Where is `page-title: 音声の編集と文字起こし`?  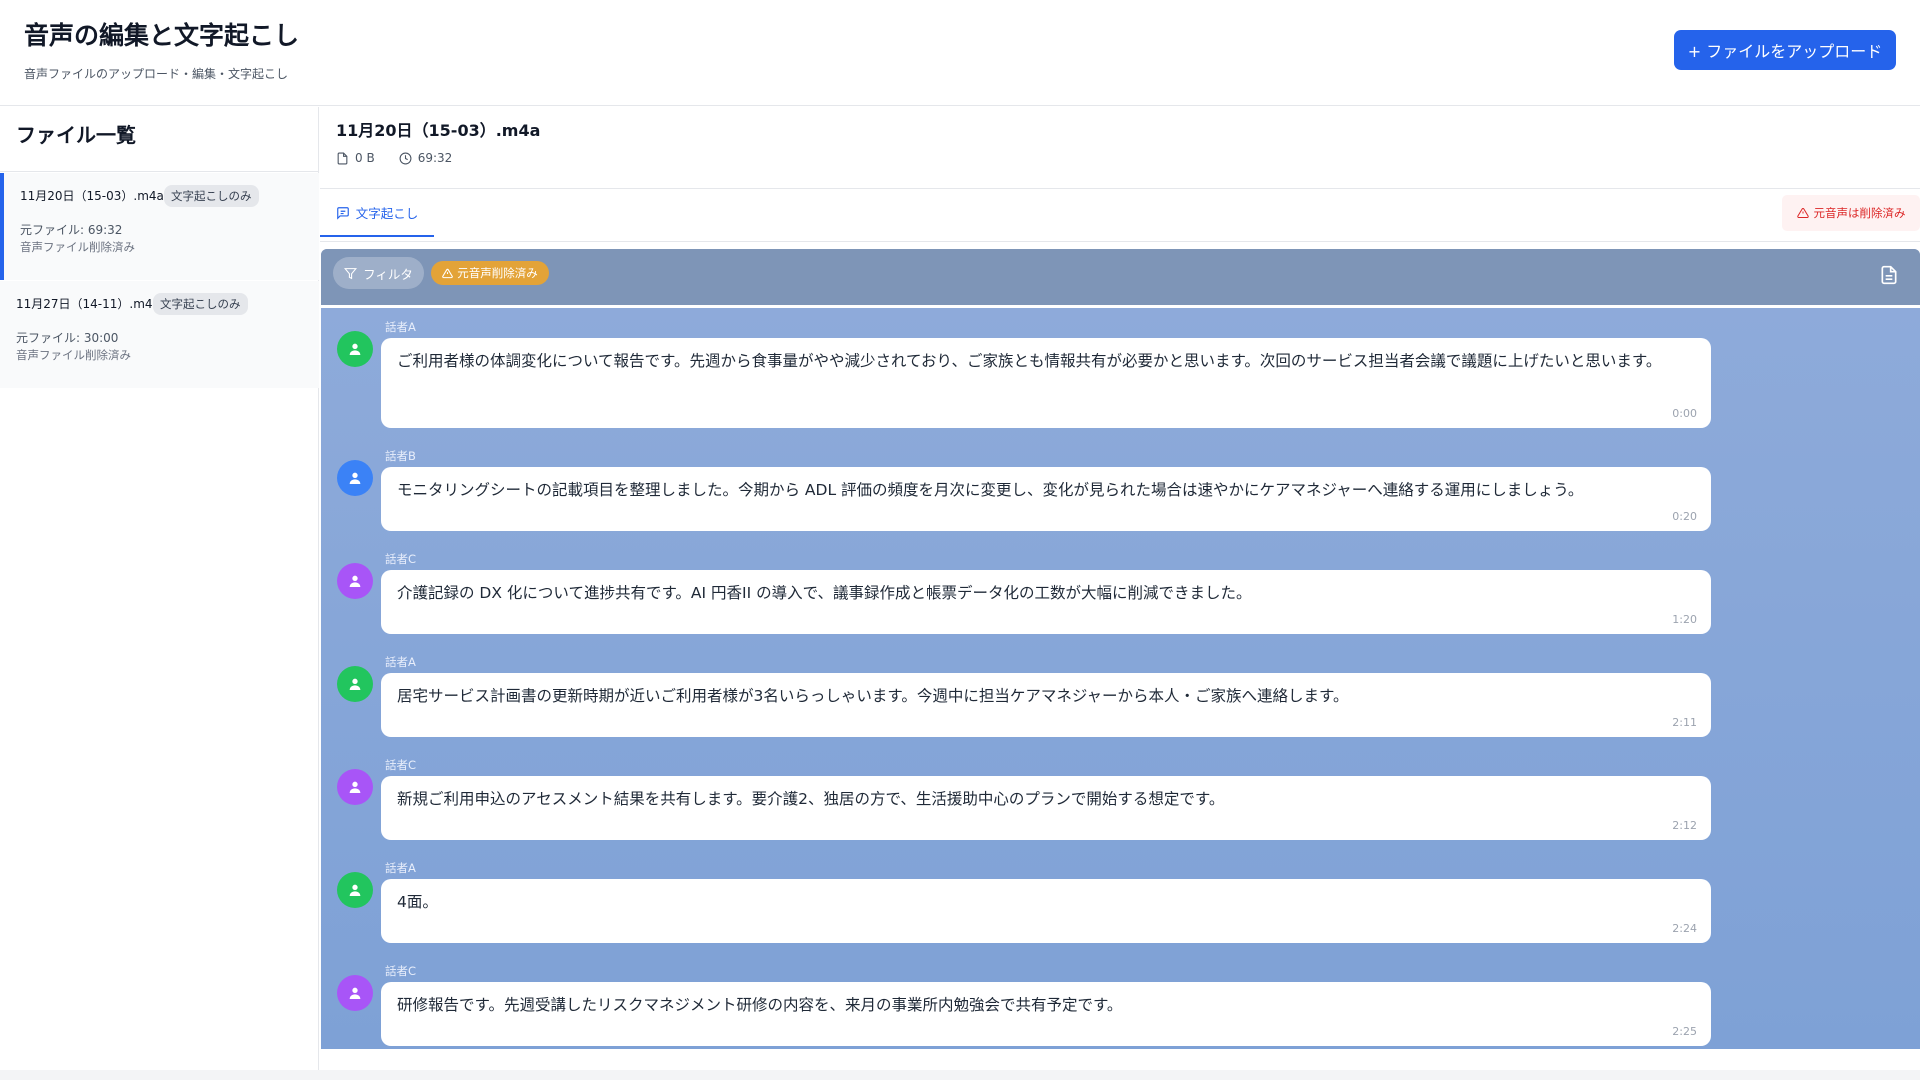 page-title: 音声の編集と文字起こし is located at coordinates (162, 35).